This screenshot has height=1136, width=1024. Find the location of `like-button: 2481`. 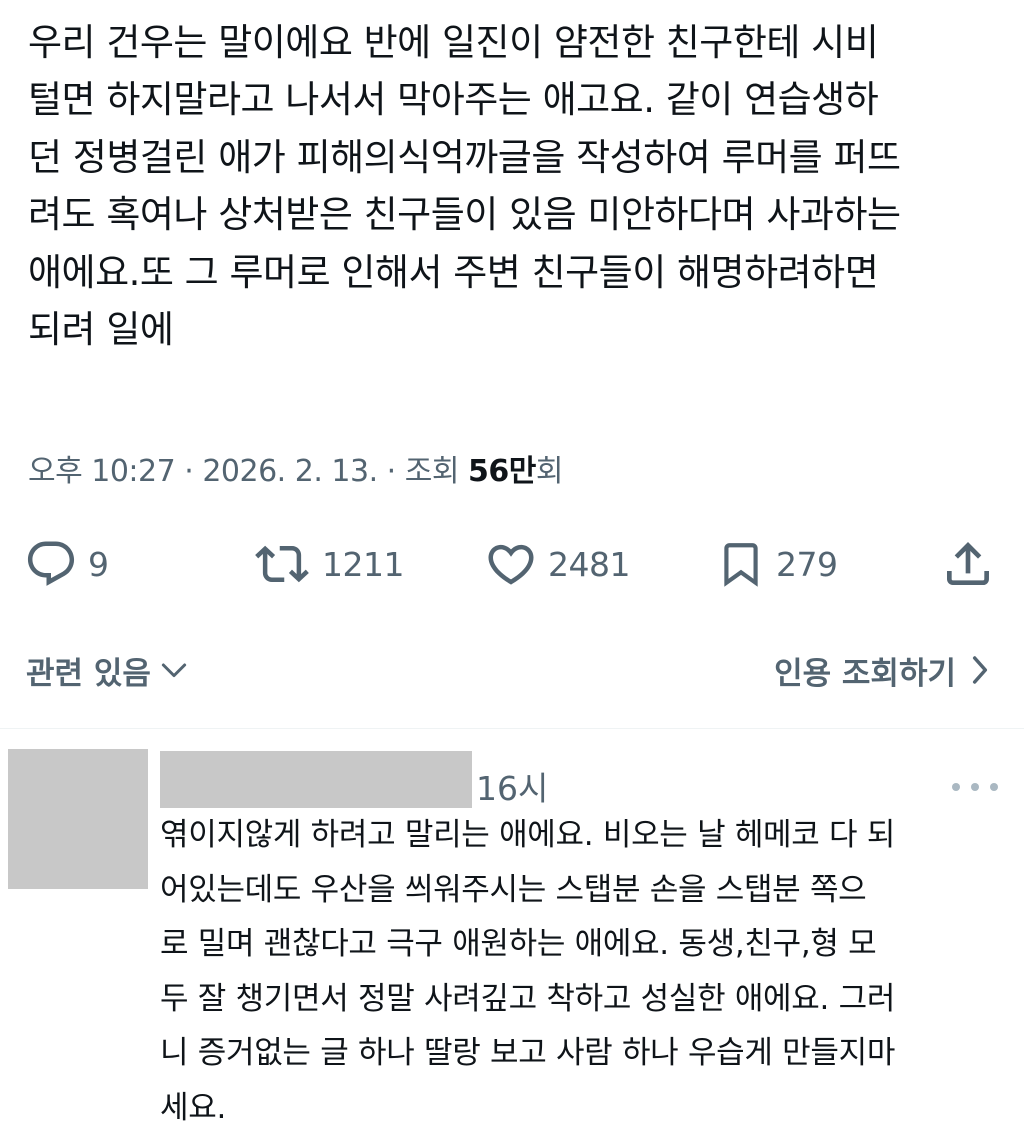

like-button: 2481 is located at coordinates (557, 564).